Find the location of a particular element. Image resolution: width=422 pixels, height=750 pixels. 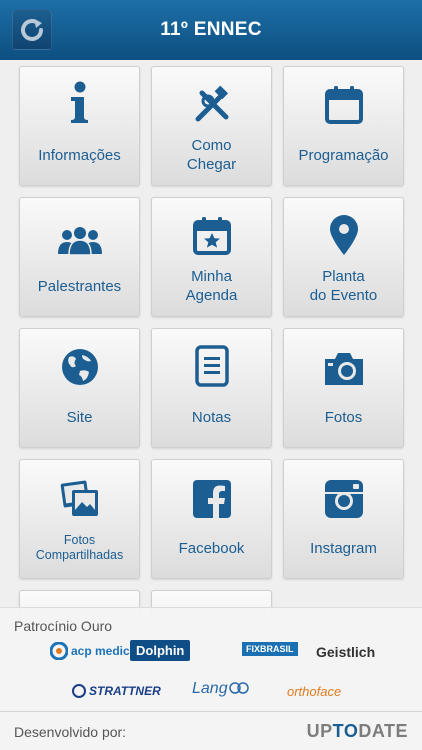

strattner-logo-icon is located at coordinates (79, 691).